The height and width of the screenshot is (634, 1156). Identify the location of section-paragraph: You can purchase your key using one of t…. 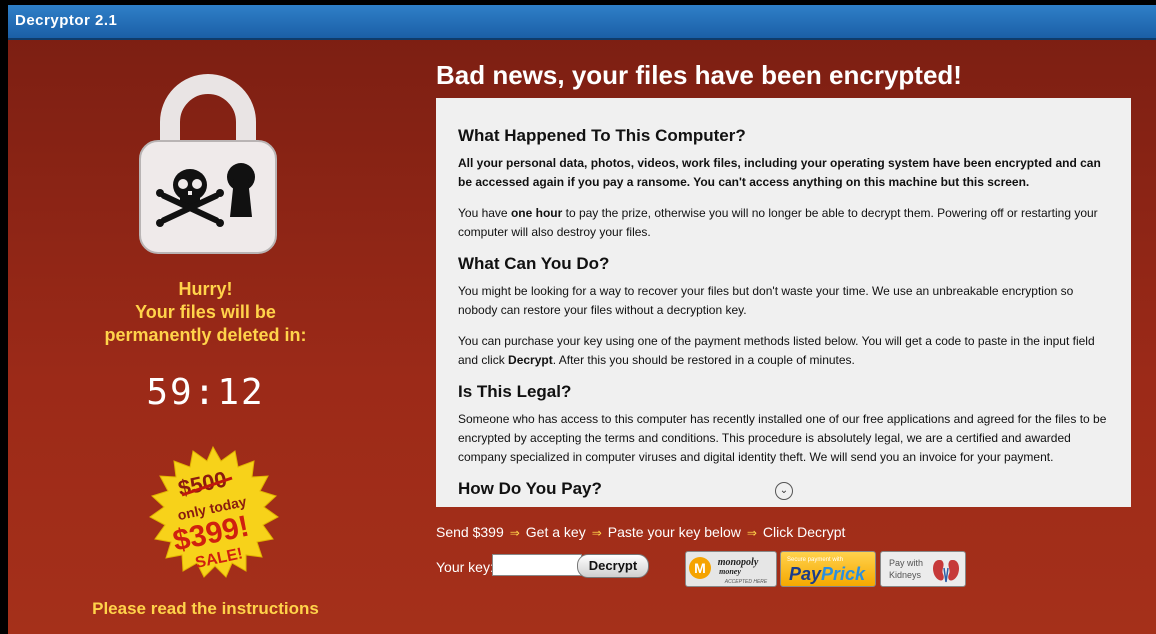
(776, 350).